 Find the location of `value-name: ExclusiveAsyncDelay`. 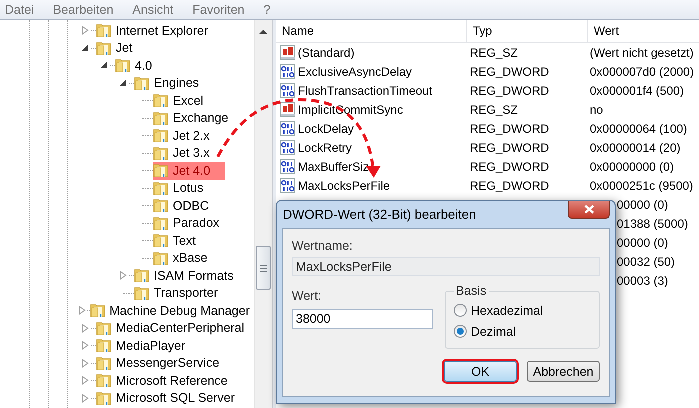

value-name: ExclusiveAsyncDelay is located at coordinates (355, 71).